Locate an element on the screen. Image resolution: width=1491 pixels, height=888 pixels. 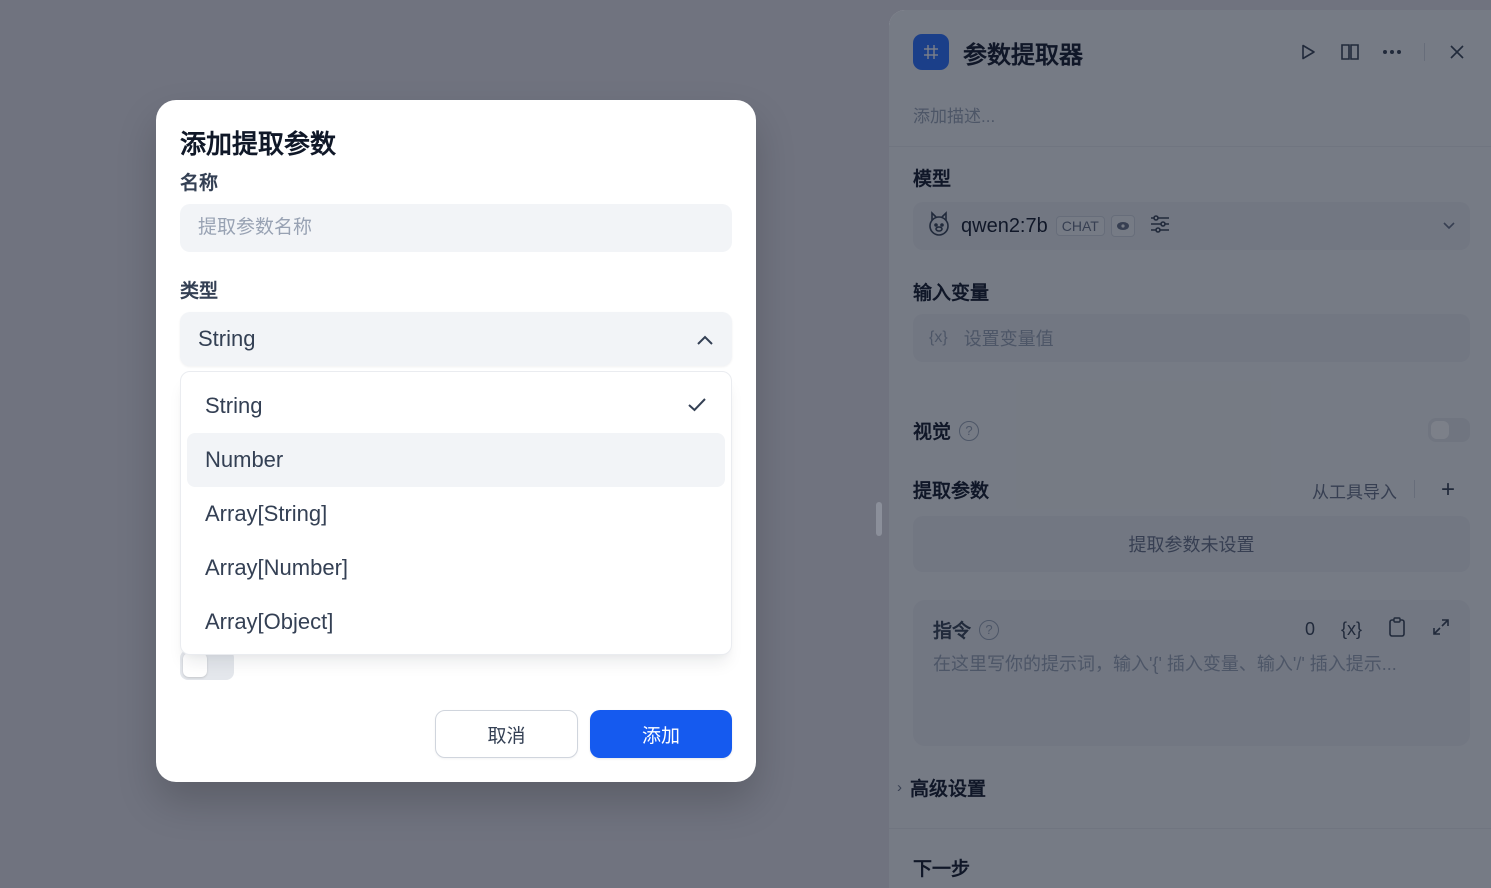
extract-params-empty: 提取参数未设置 is located at coordinates (1191, 544).